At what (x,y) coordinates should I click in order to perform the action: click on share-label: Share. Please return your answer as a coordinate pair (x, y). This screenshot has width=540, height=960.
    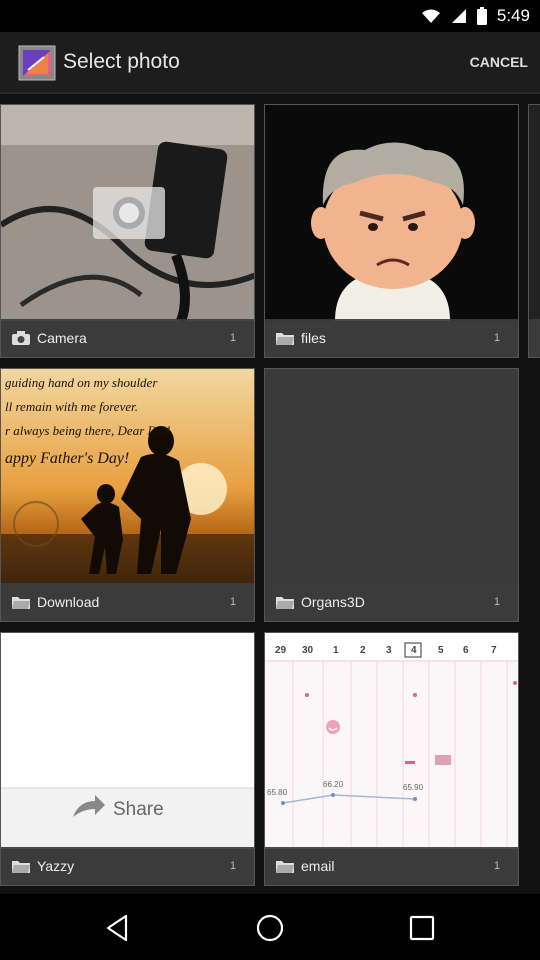
    Looking at the image, I should click on (138, 809).